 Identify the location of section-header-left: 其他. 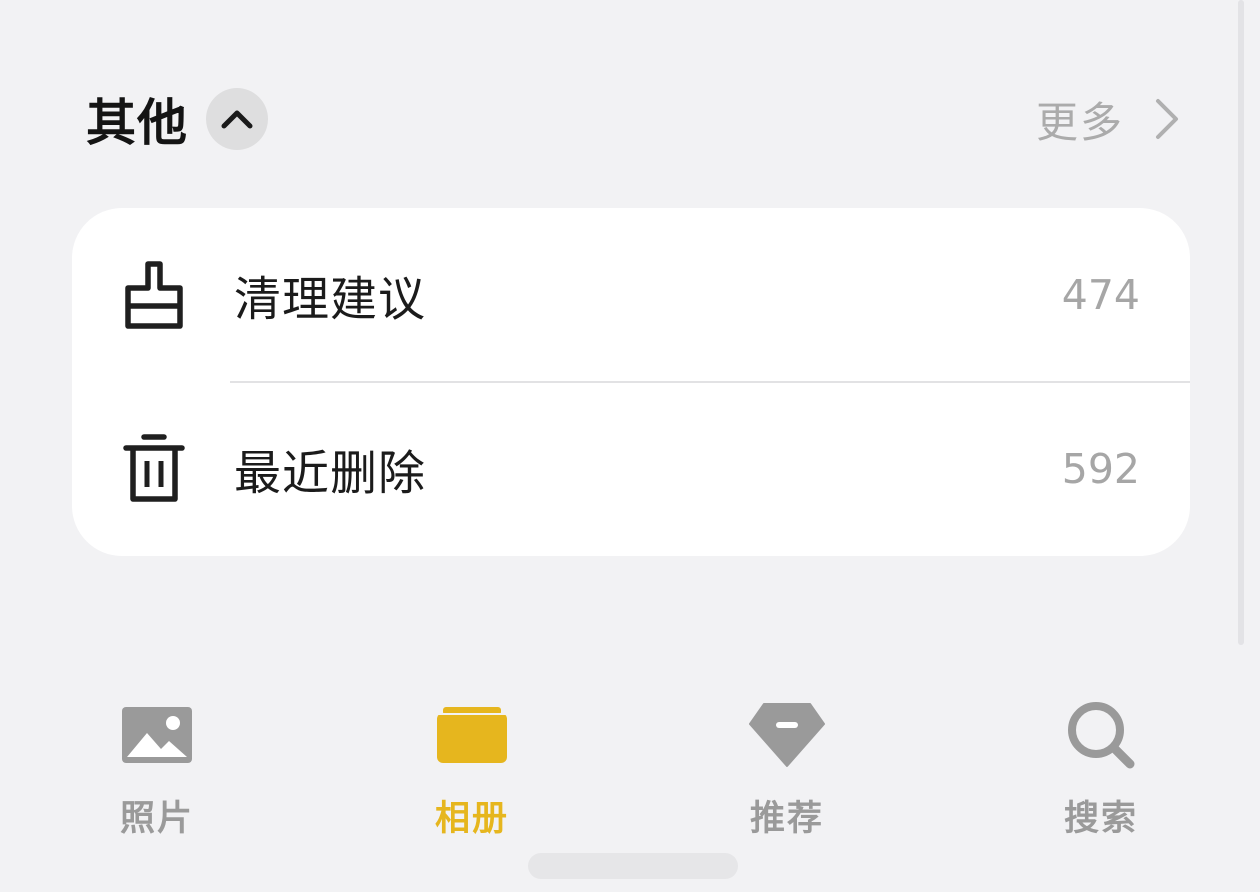
(177, 119).